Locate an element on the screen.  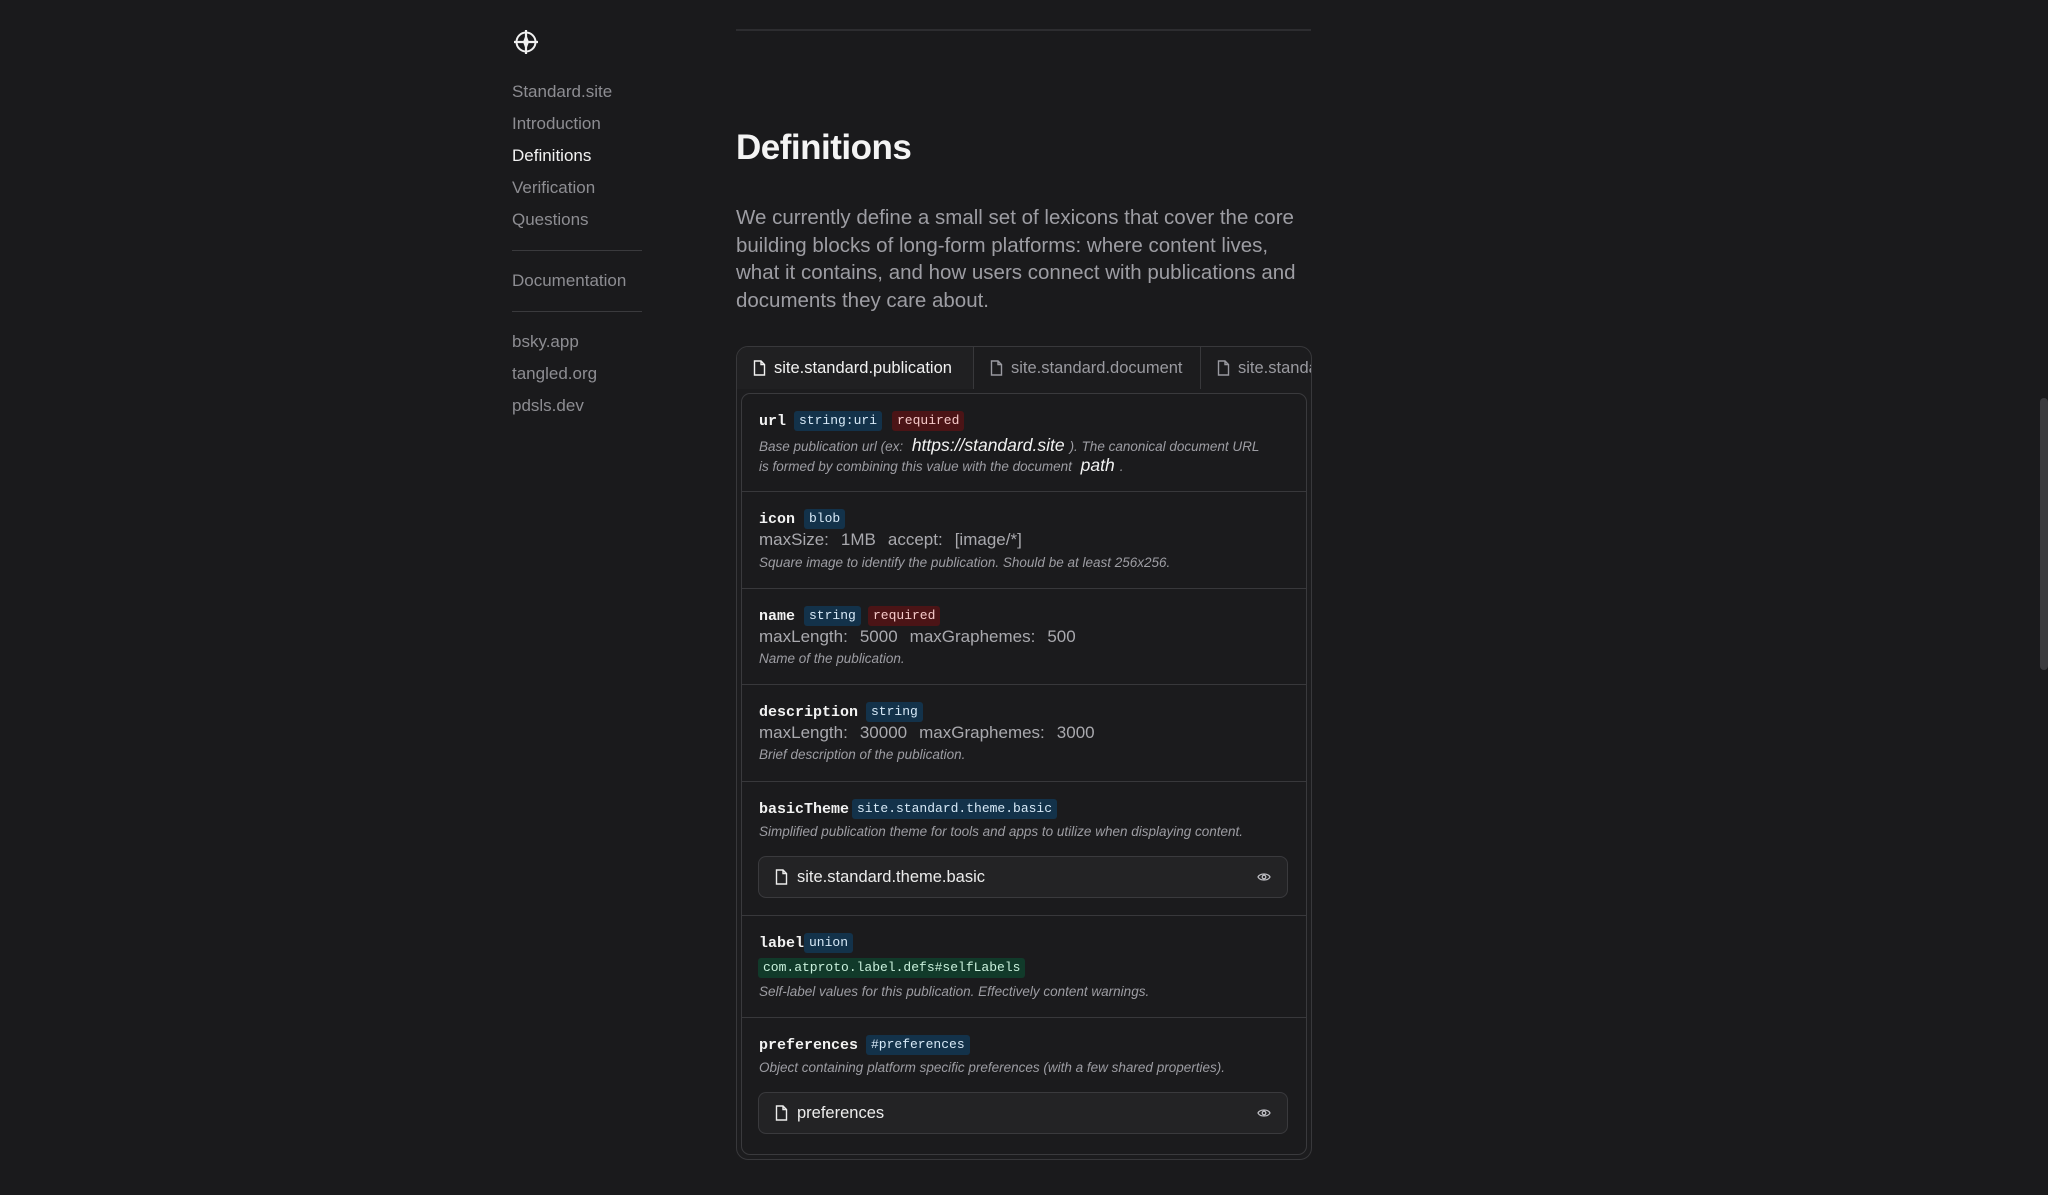
page-title: Definitions is located at coordinates (824, 147).